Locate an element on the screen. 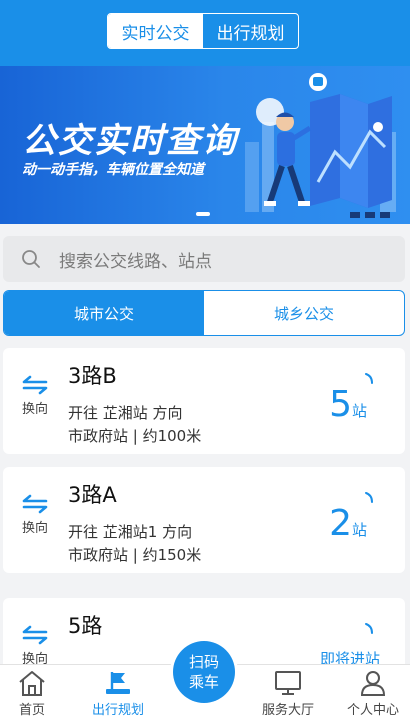 The width and height of the screenshot is (410, 720). search-placeholder: 搜索公交线路、站点 is located at coordinates (135, 261).